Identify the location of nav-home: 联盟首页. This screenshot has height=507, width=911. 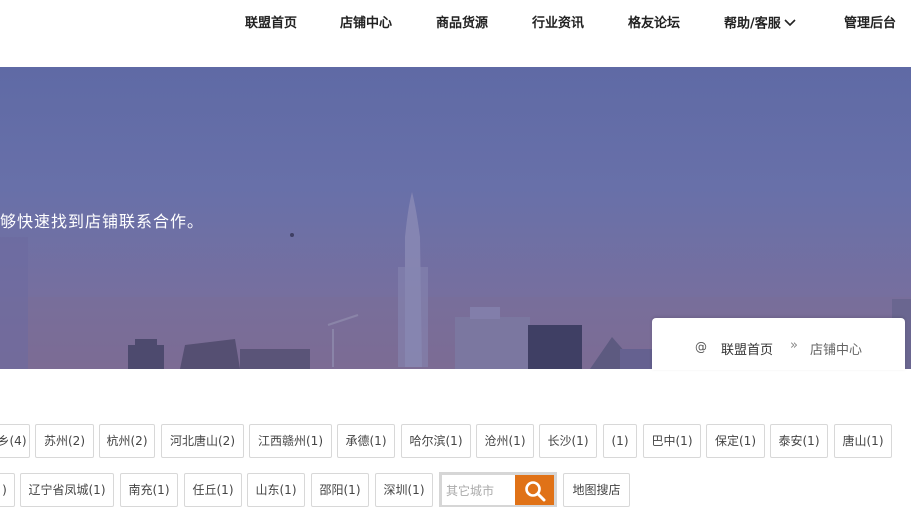
(271, 24).